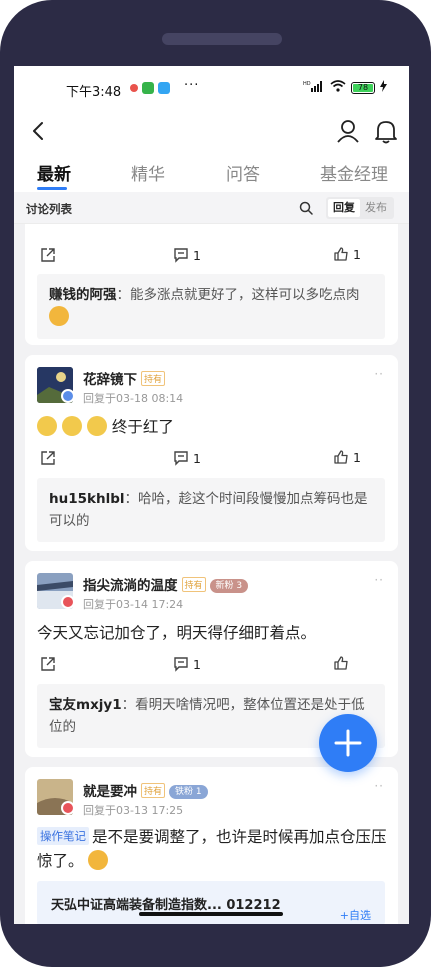  What do you see at coordinates (40, 131) in the screenshot?
I see `back-icon` at bounding box center [40, 131].